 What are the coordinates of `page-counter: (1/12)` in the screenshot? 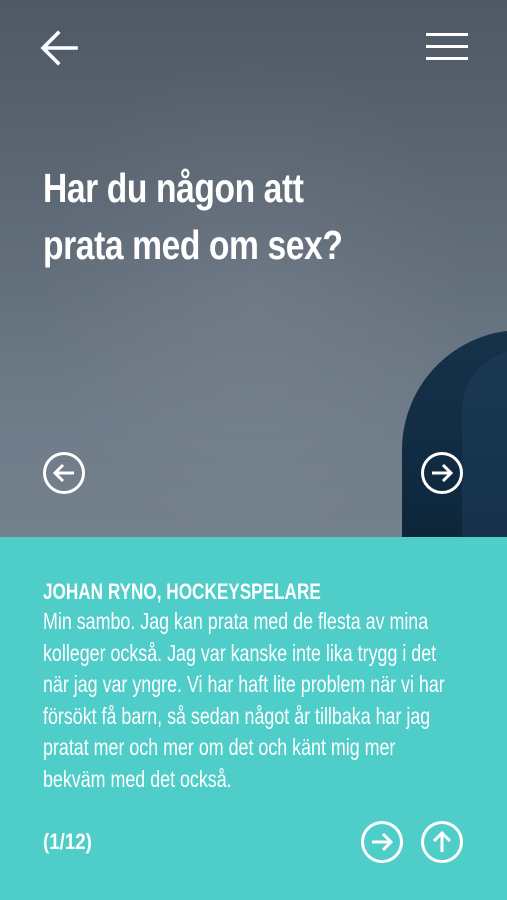 It's located at (67, 841).